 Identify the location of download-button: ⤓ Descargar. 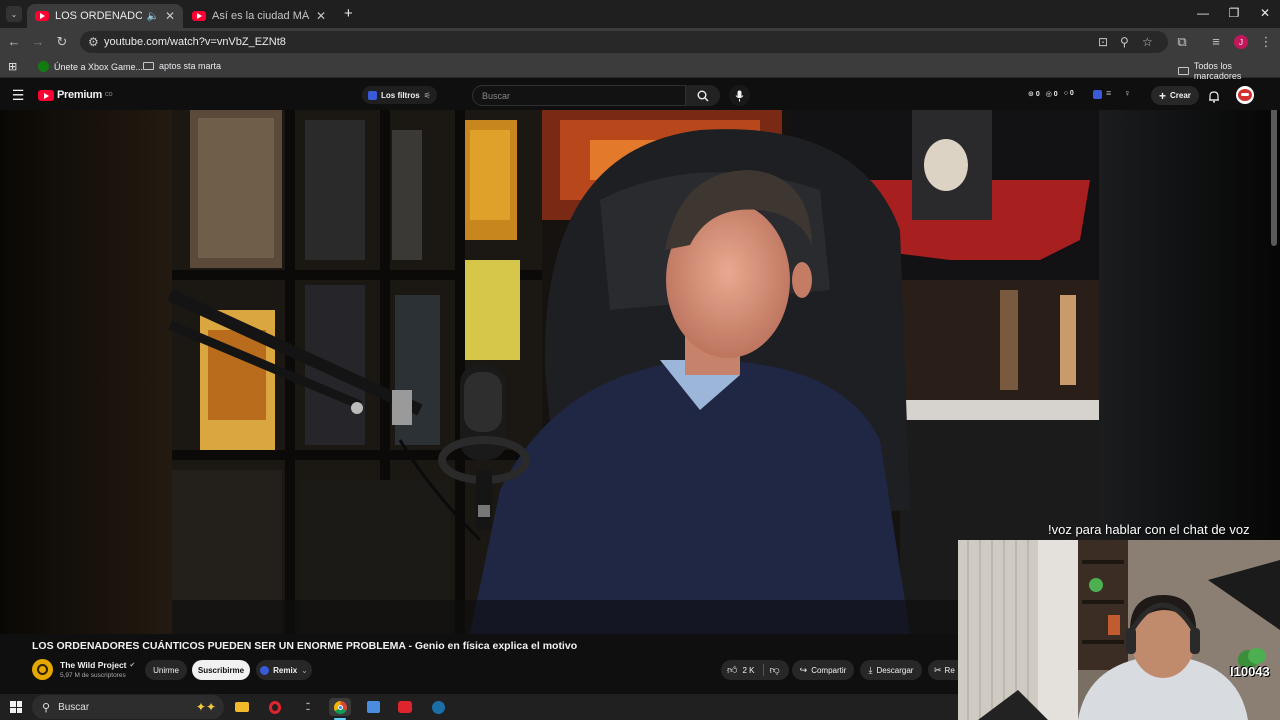
(891, 670).